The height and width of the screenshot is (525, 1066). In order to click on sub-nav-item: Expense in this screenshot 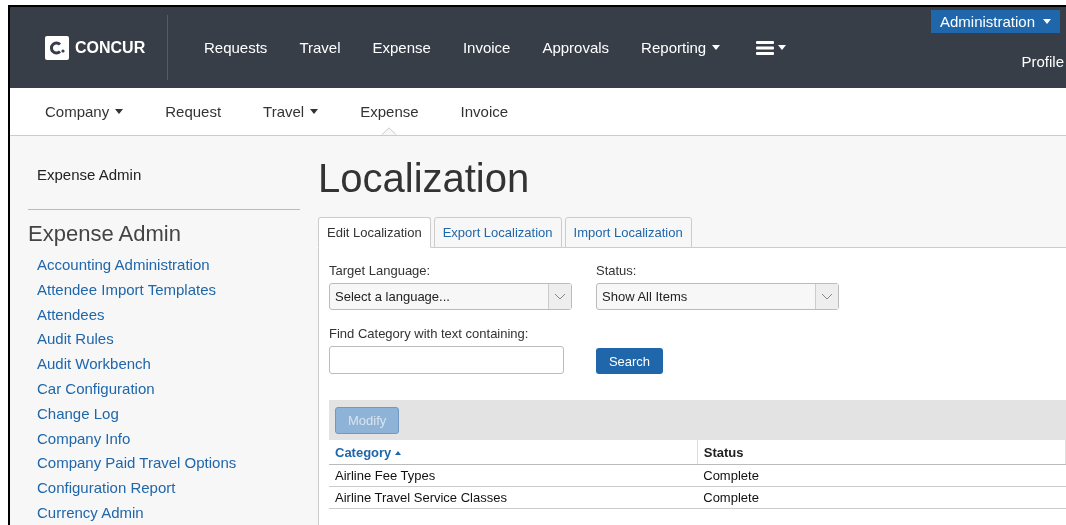, I will do `click(389, 111)`.